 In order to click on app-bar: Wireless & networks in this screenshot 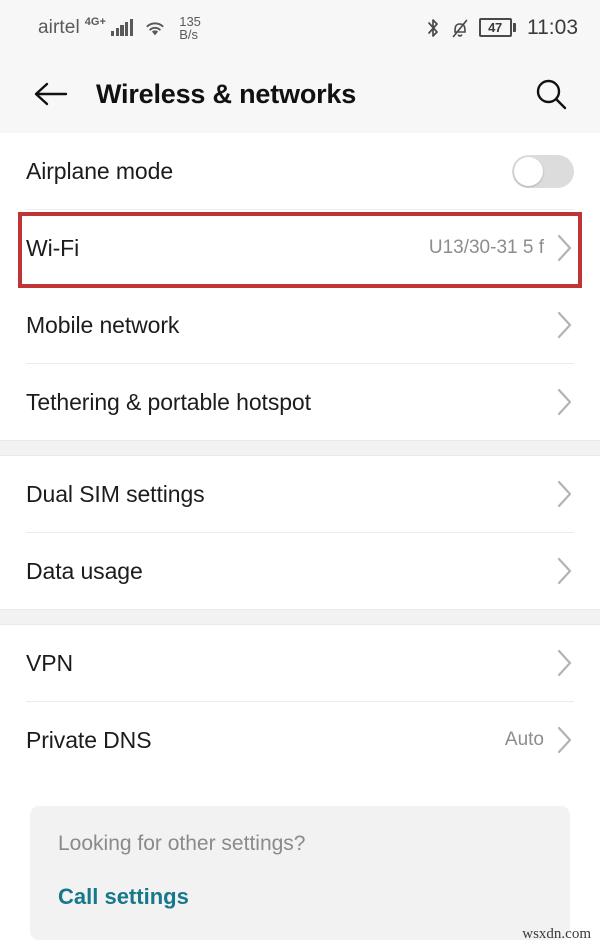, I will do `click(300, 94)`.